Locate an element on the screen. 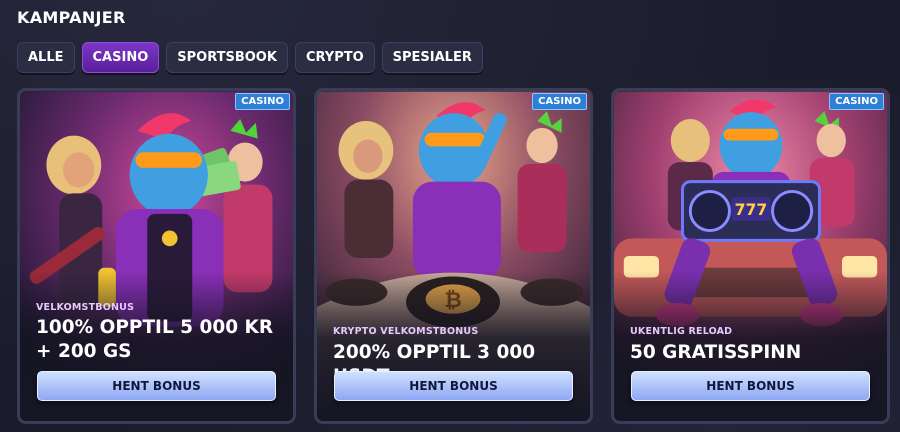  promo-subtitle: VELKOMSTBONUS is located at coordinates (85, 307).